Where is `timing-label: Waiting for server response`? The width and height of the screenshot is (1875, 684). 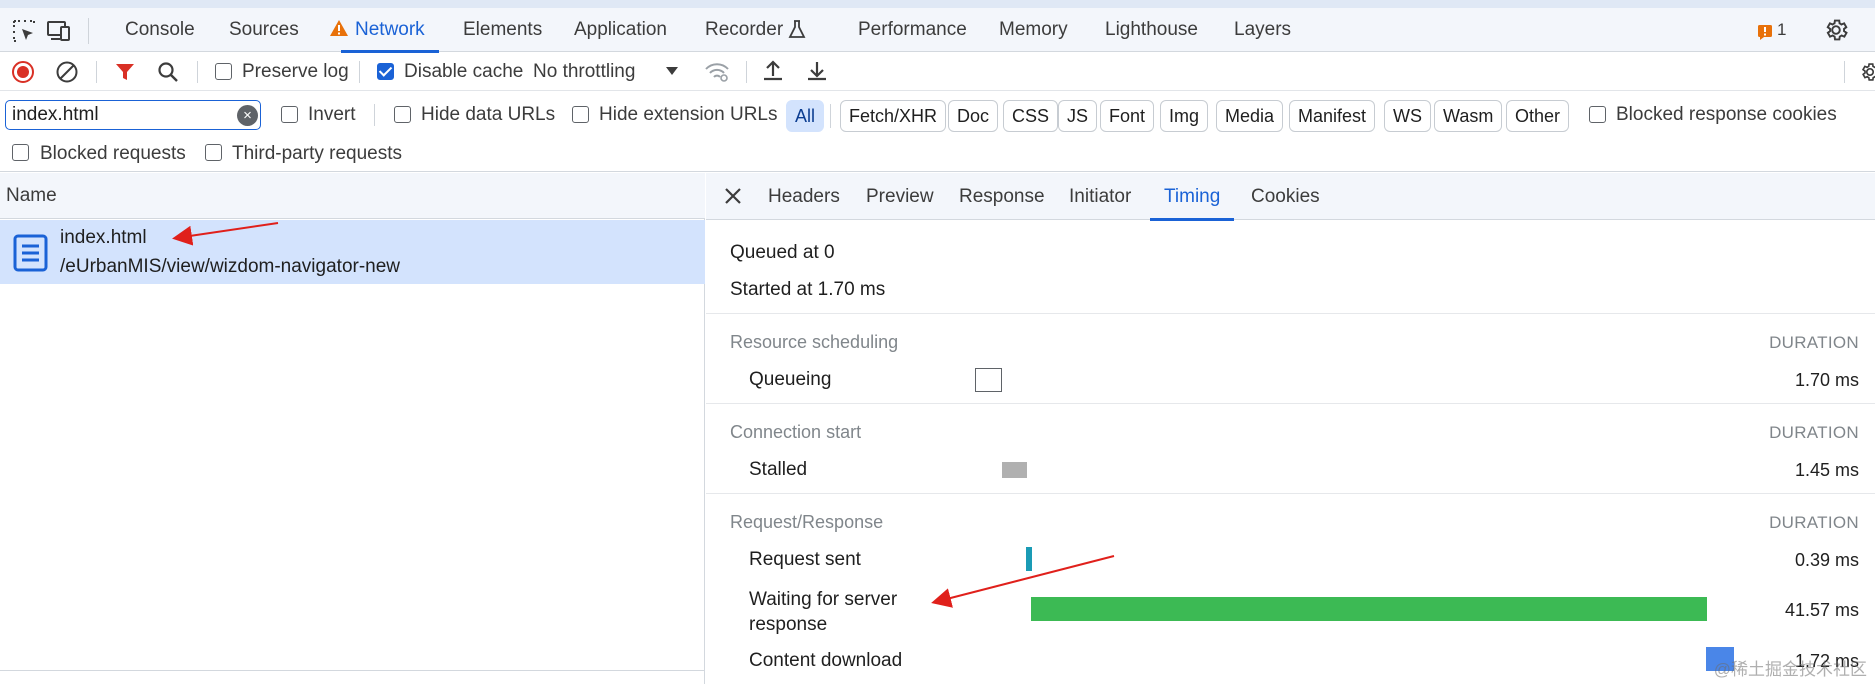
timing-label: Waiting for server response is located at coordinates (823, 612).